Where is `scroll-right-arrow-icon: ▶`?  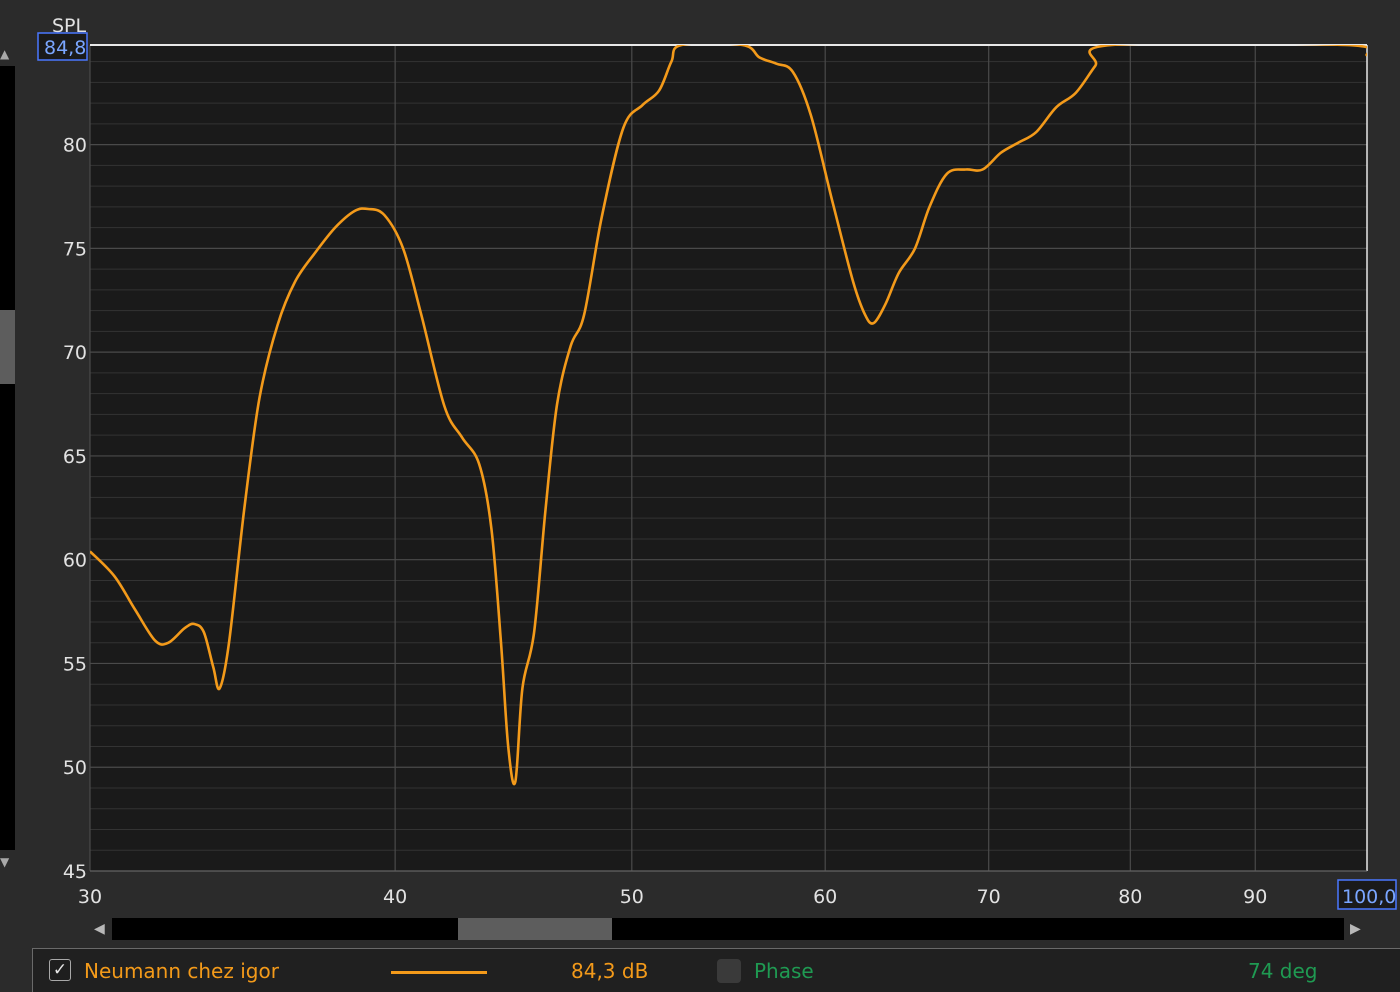 scroll-right-arrow-icon: ▶ is located at coordinates (1355, 929).